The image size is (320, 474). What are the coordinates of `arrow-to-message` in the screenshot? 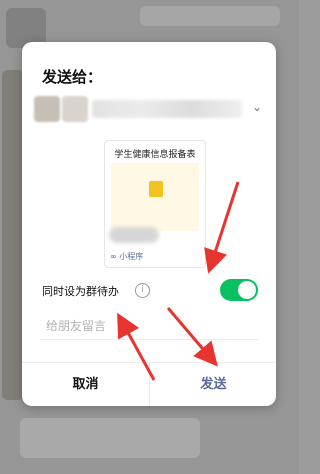 It's located at (136, 346).